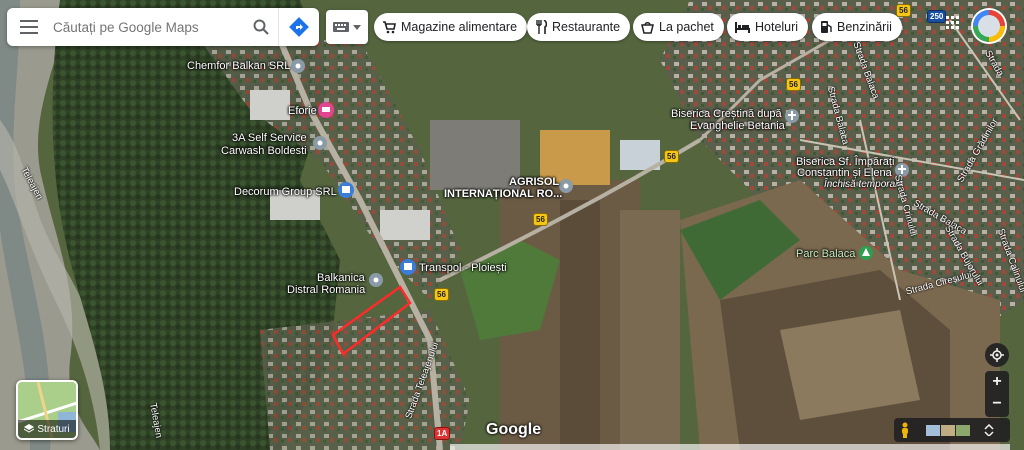 The image size is (1024, 450). I want to click on place-label: Constantin și Elena, so click(844, 173).